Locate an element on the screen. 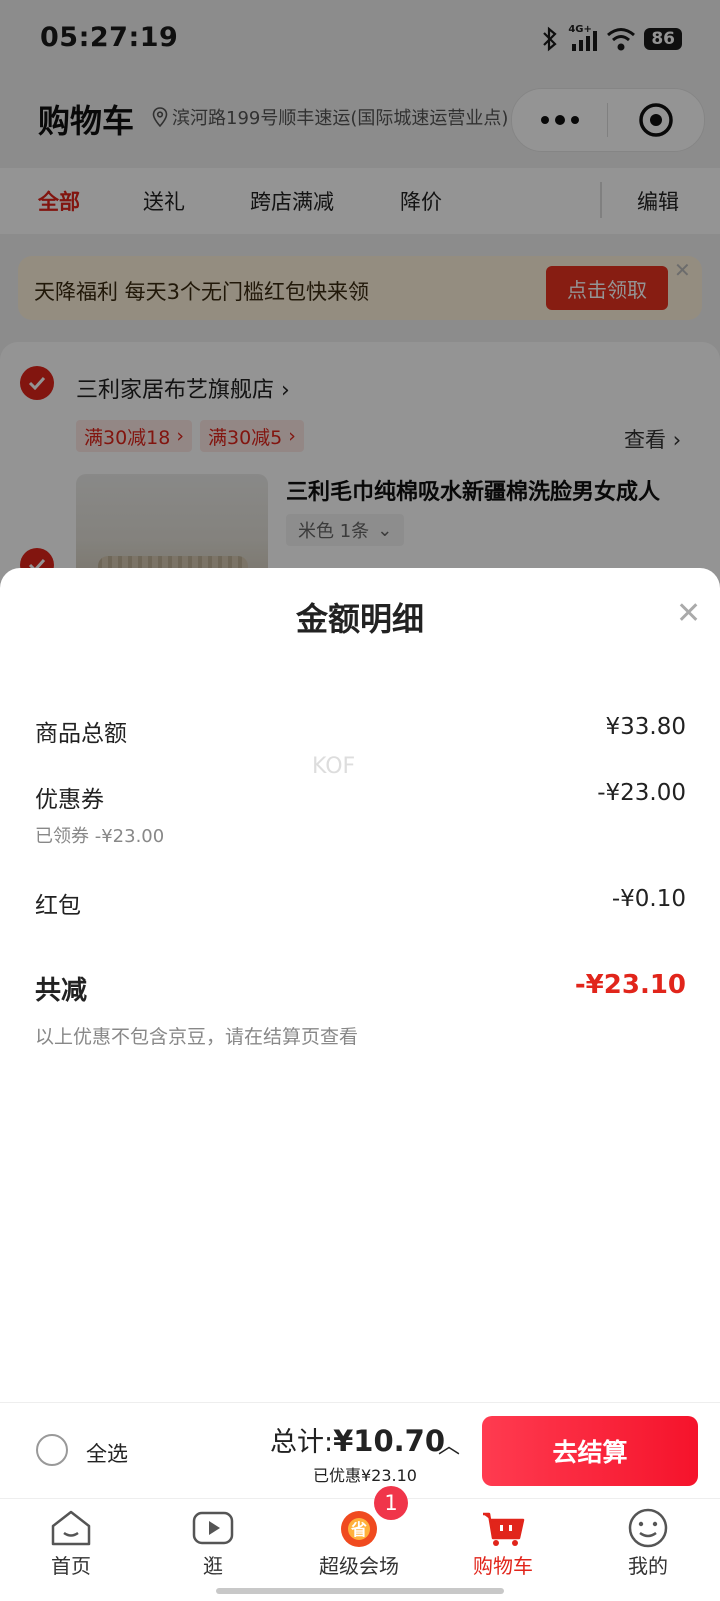 Image resolution: width=720 pixels, height=1601 pixels. home-indicator is located at coordinates (360, 1591).